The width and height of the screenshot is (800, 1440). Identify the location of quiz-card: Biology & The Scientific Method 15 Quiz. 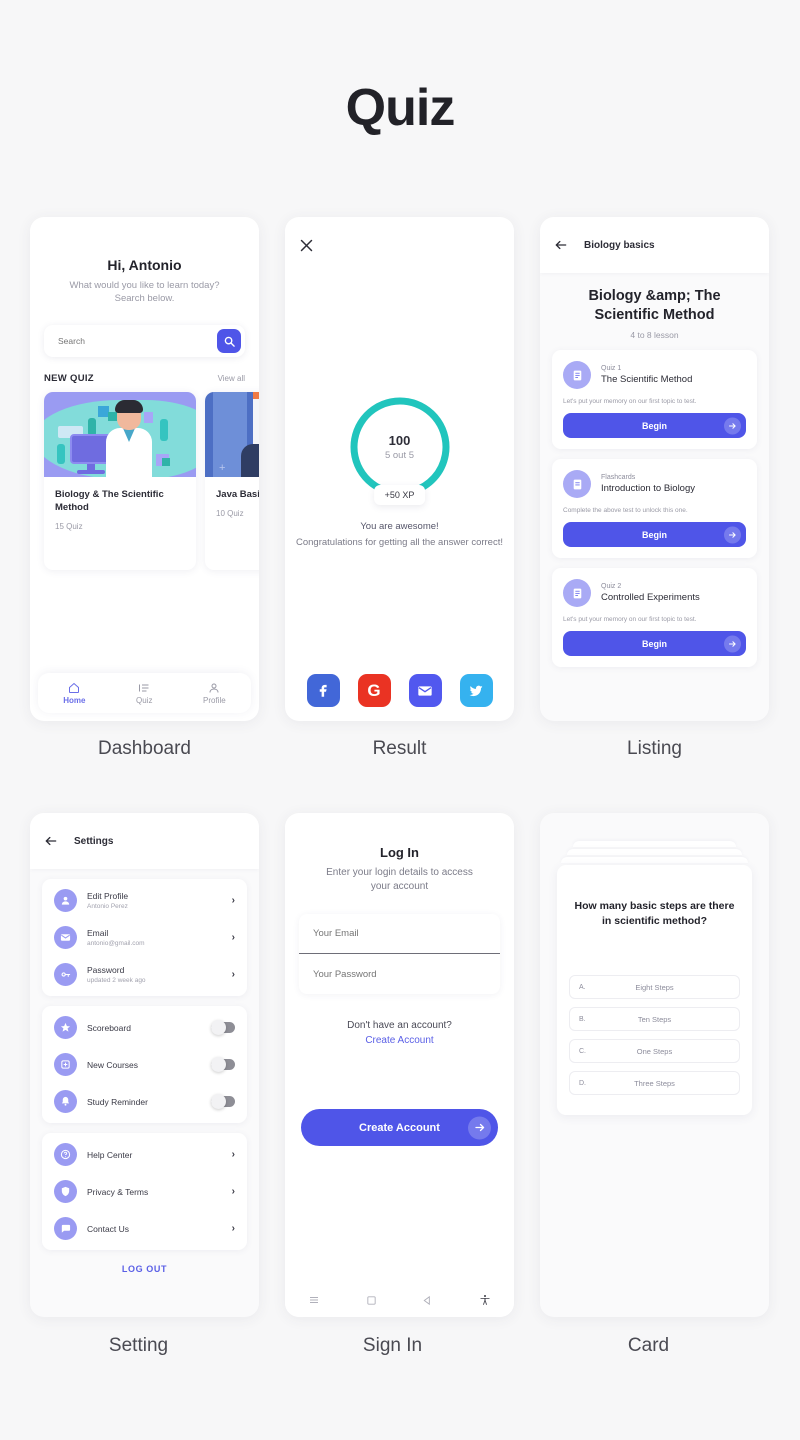
(120, 481).